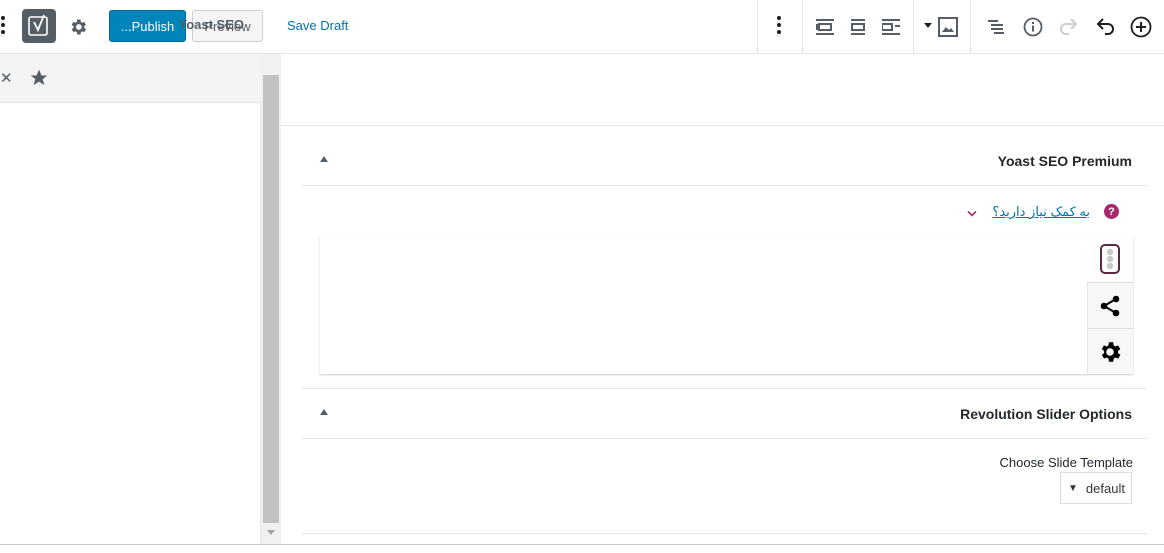 The height and width of the screenshot is (553, 1164). What do you see at coordinates (1105, 27) in the screenshot?
I see `undo-icon` at bounding box center [1105, 27].